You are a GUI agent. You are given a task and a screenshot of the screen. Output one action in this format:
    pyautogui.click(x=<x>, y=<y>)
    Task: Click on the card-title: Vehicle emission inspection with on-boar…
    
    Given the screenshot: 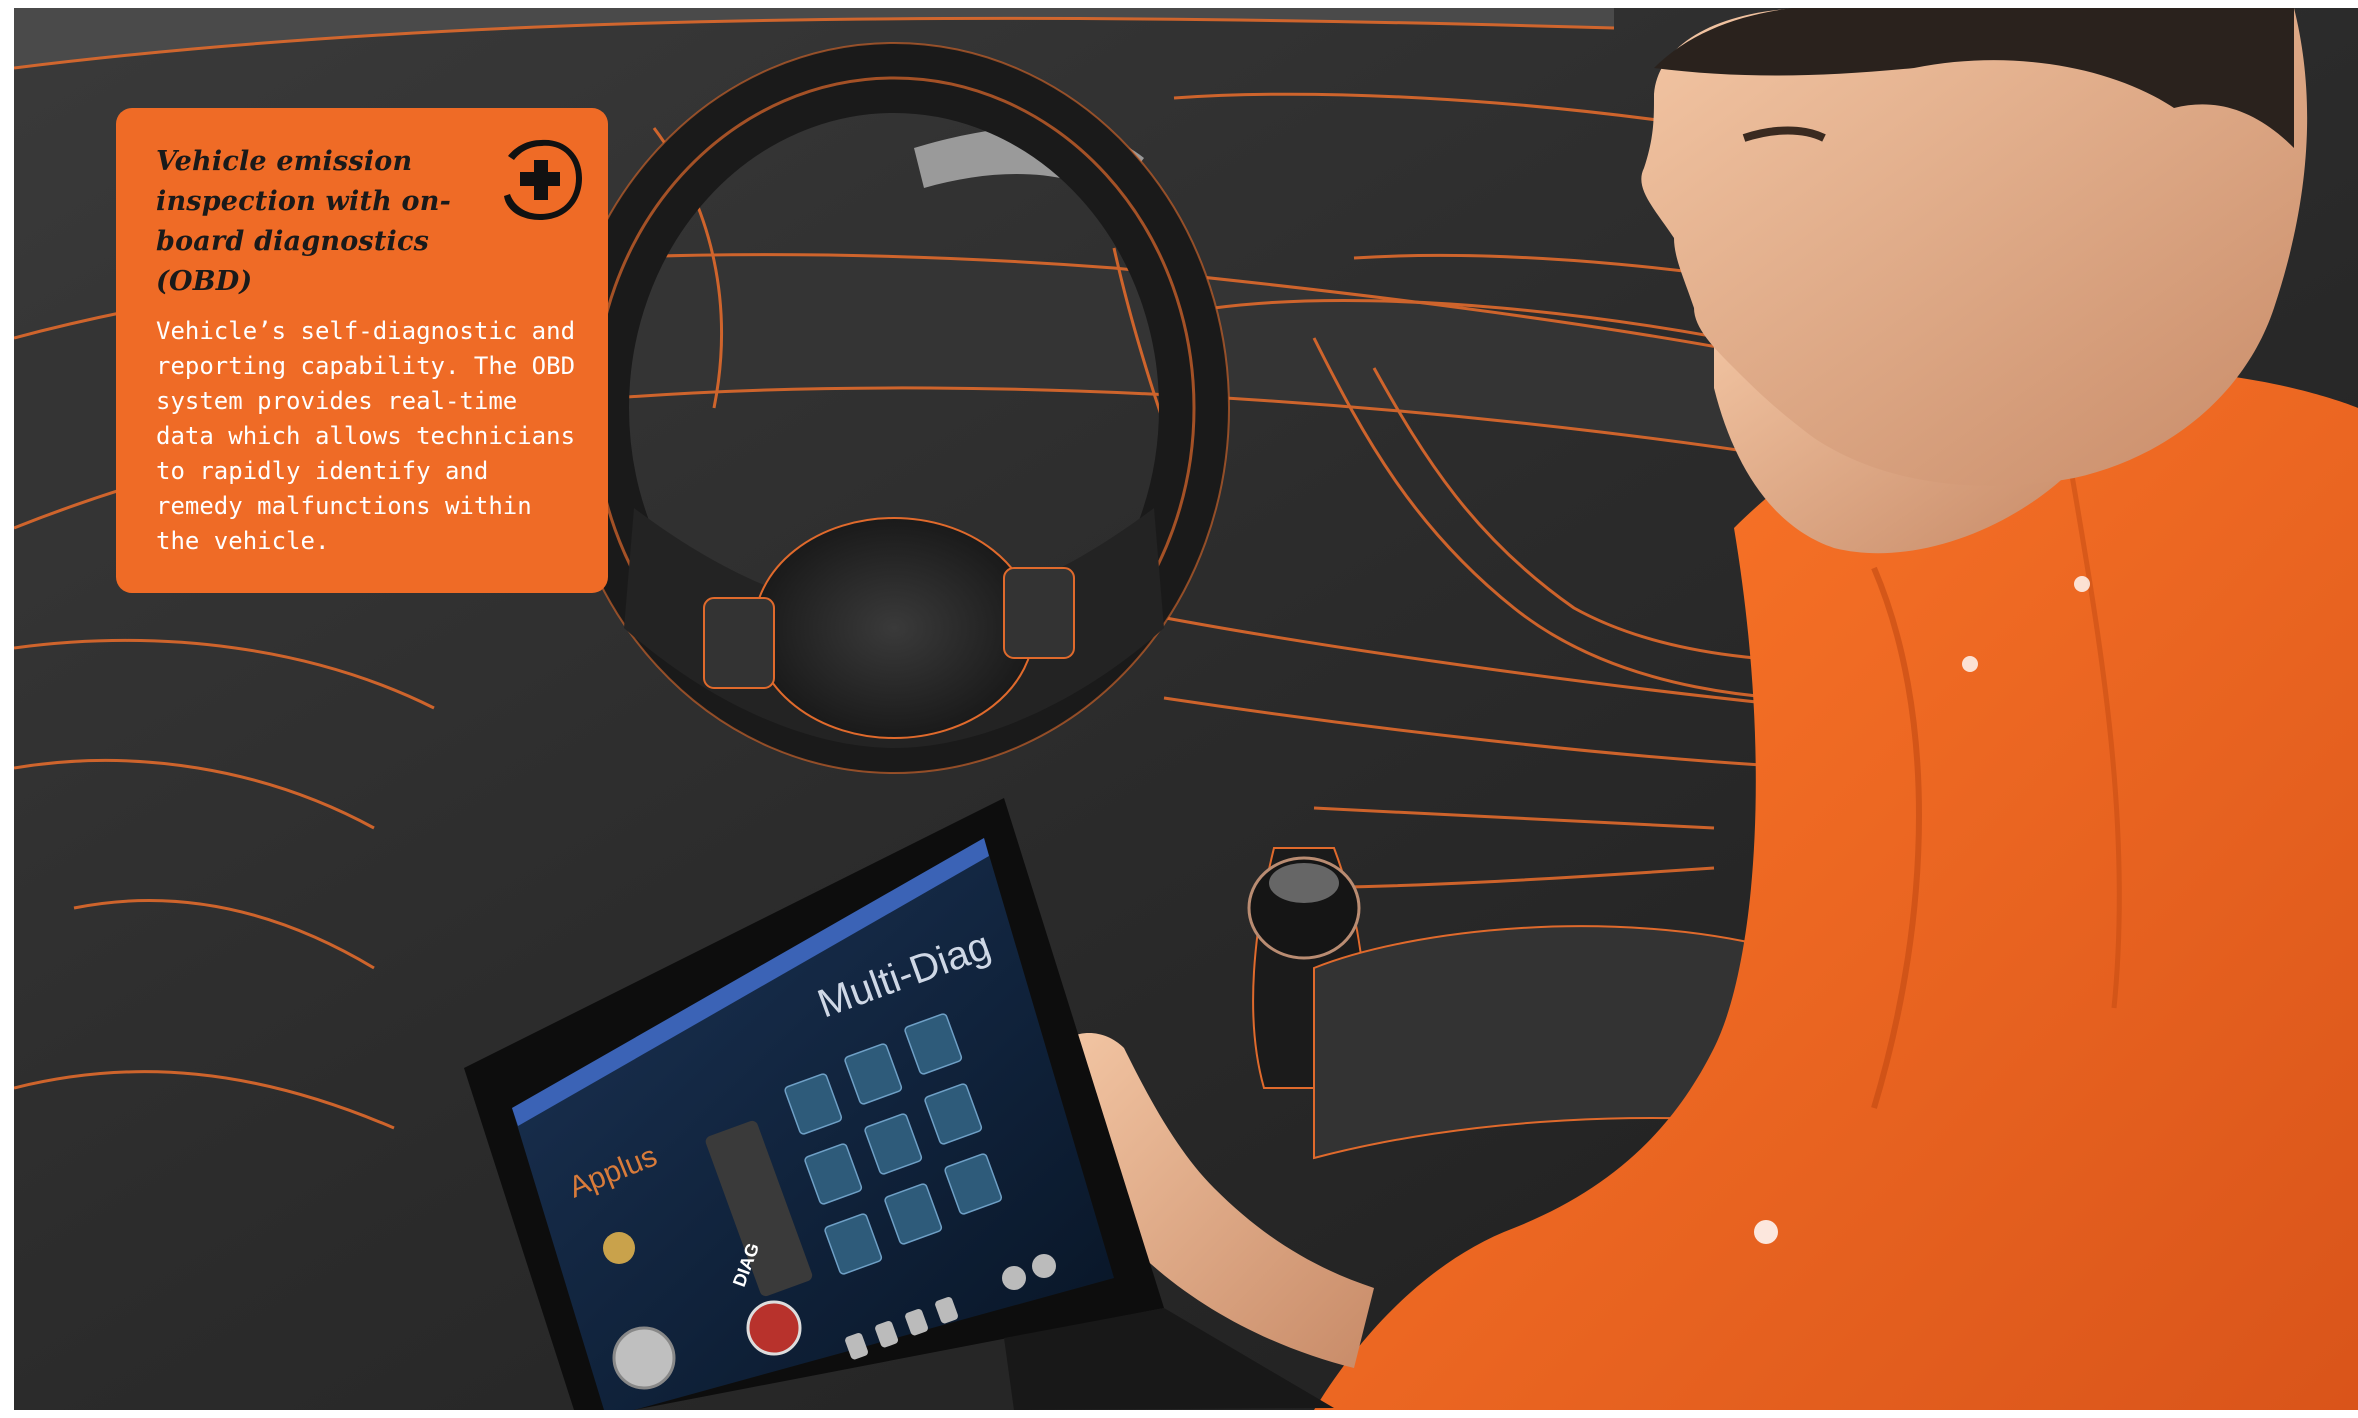 What is the action you would take?
    pyautogui.click(x=303, y=221)
    